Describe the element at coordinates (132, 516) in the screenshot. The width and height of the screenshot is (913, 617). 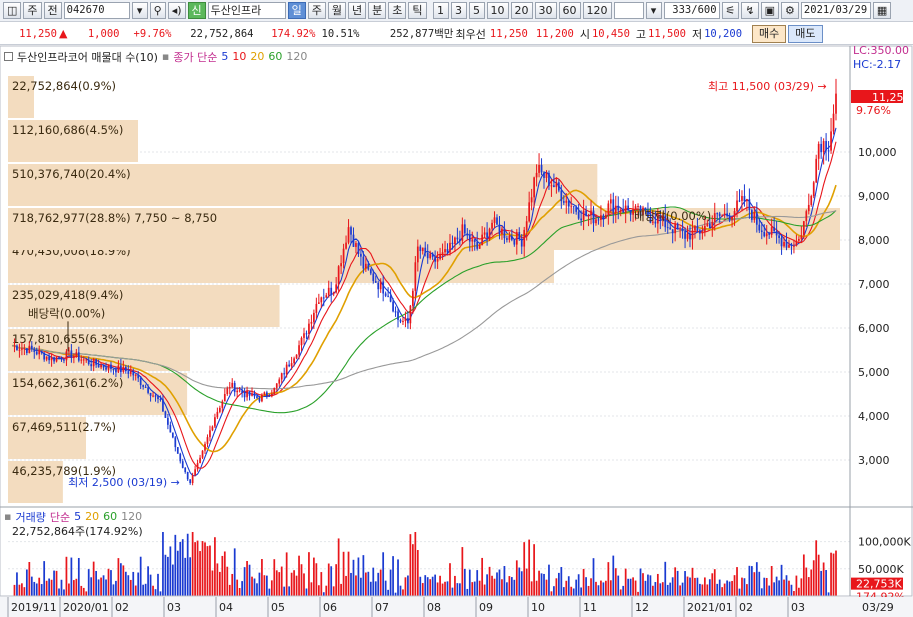
I see `vma120-label: 120` at that location.